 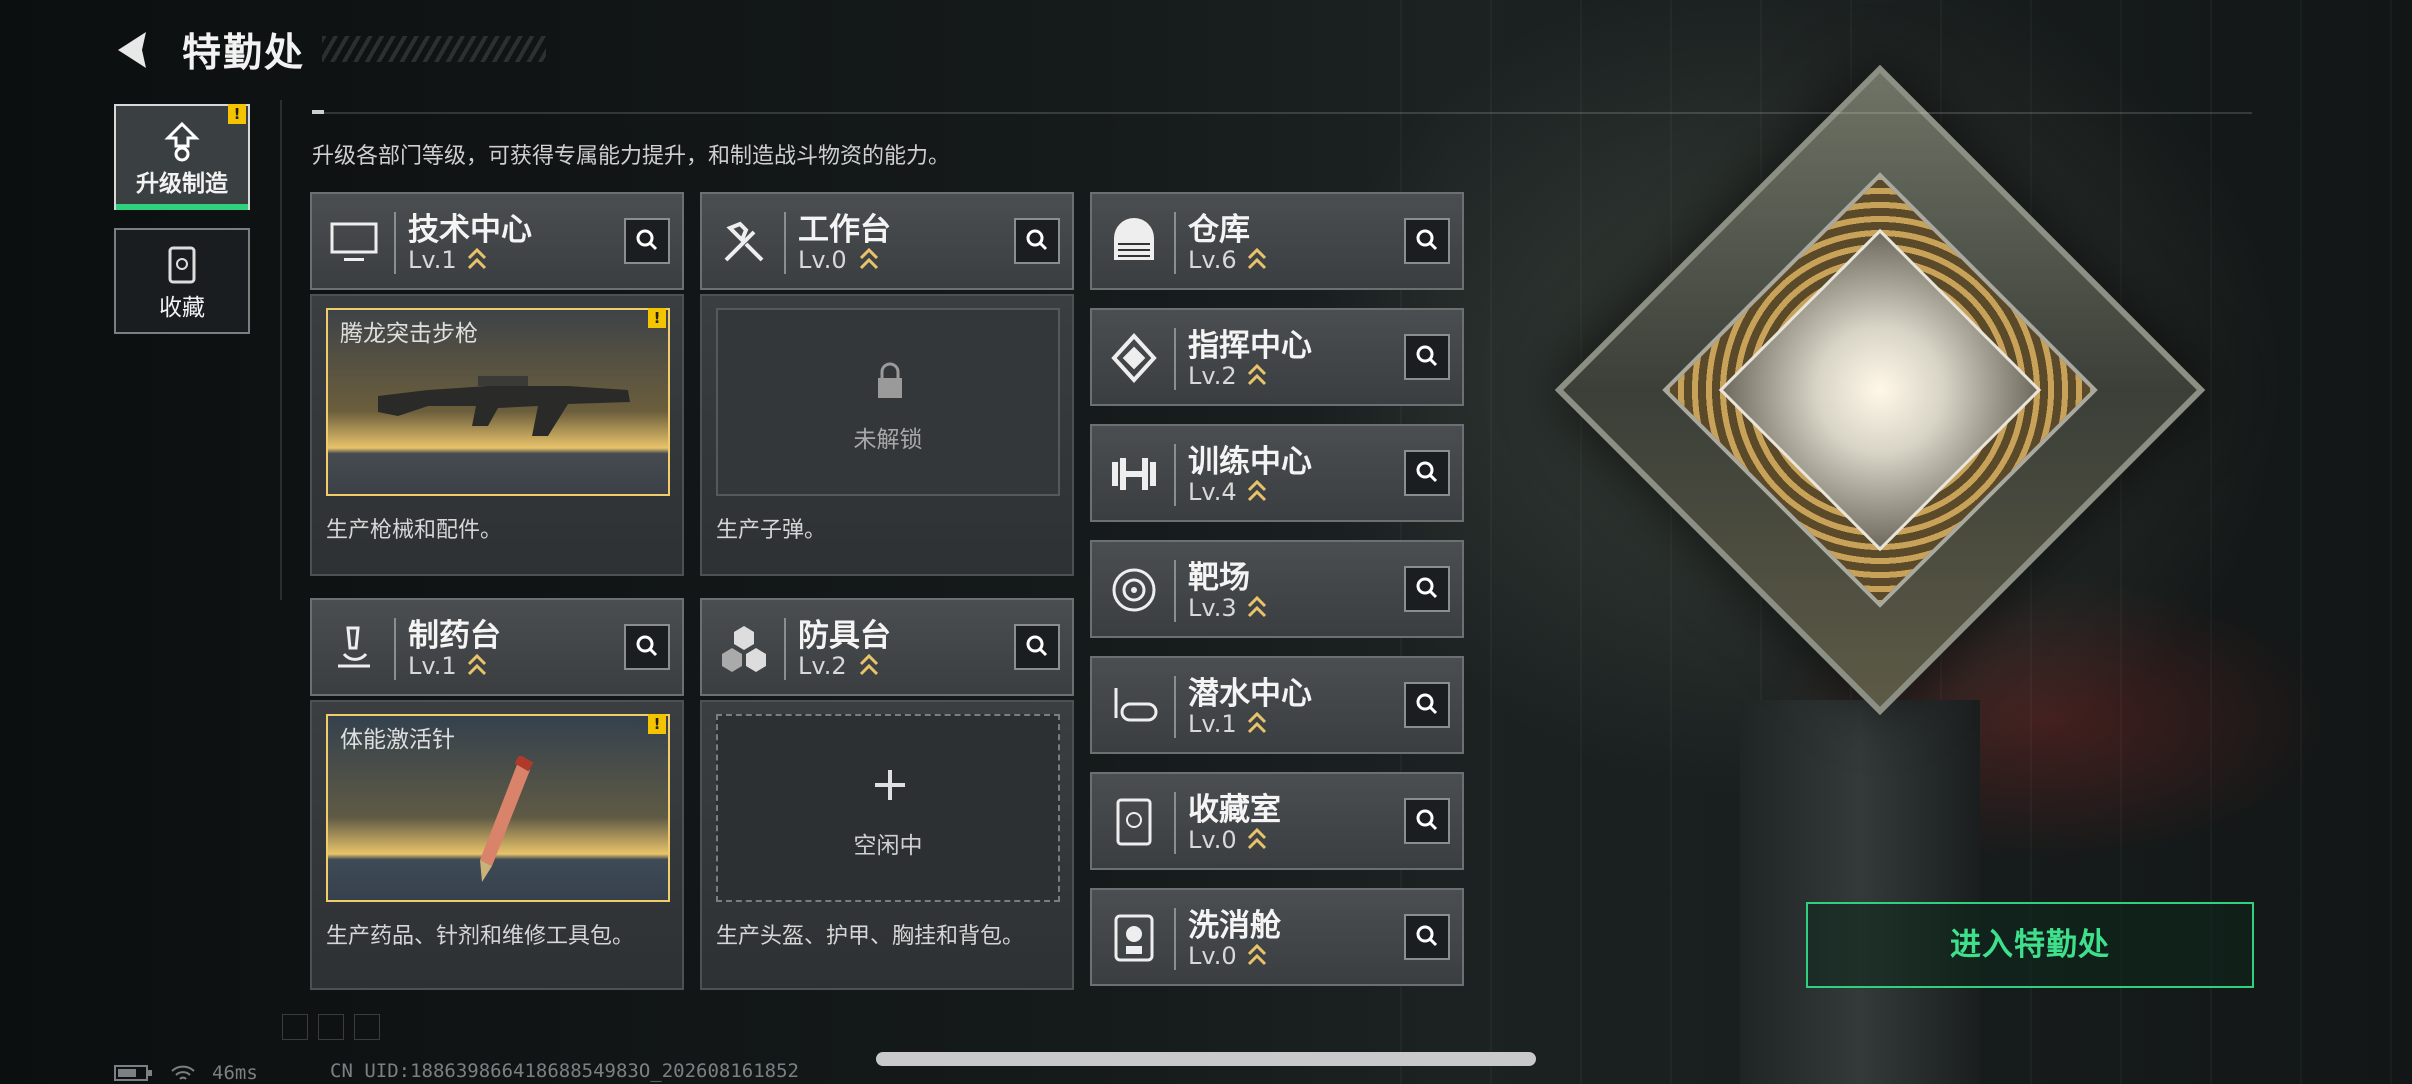 What do you see at coordinates (887, 435) in the screenshot?
I see `station-body-workbench: 未解锁 生产子弹。` at bounding box center [887, 435].